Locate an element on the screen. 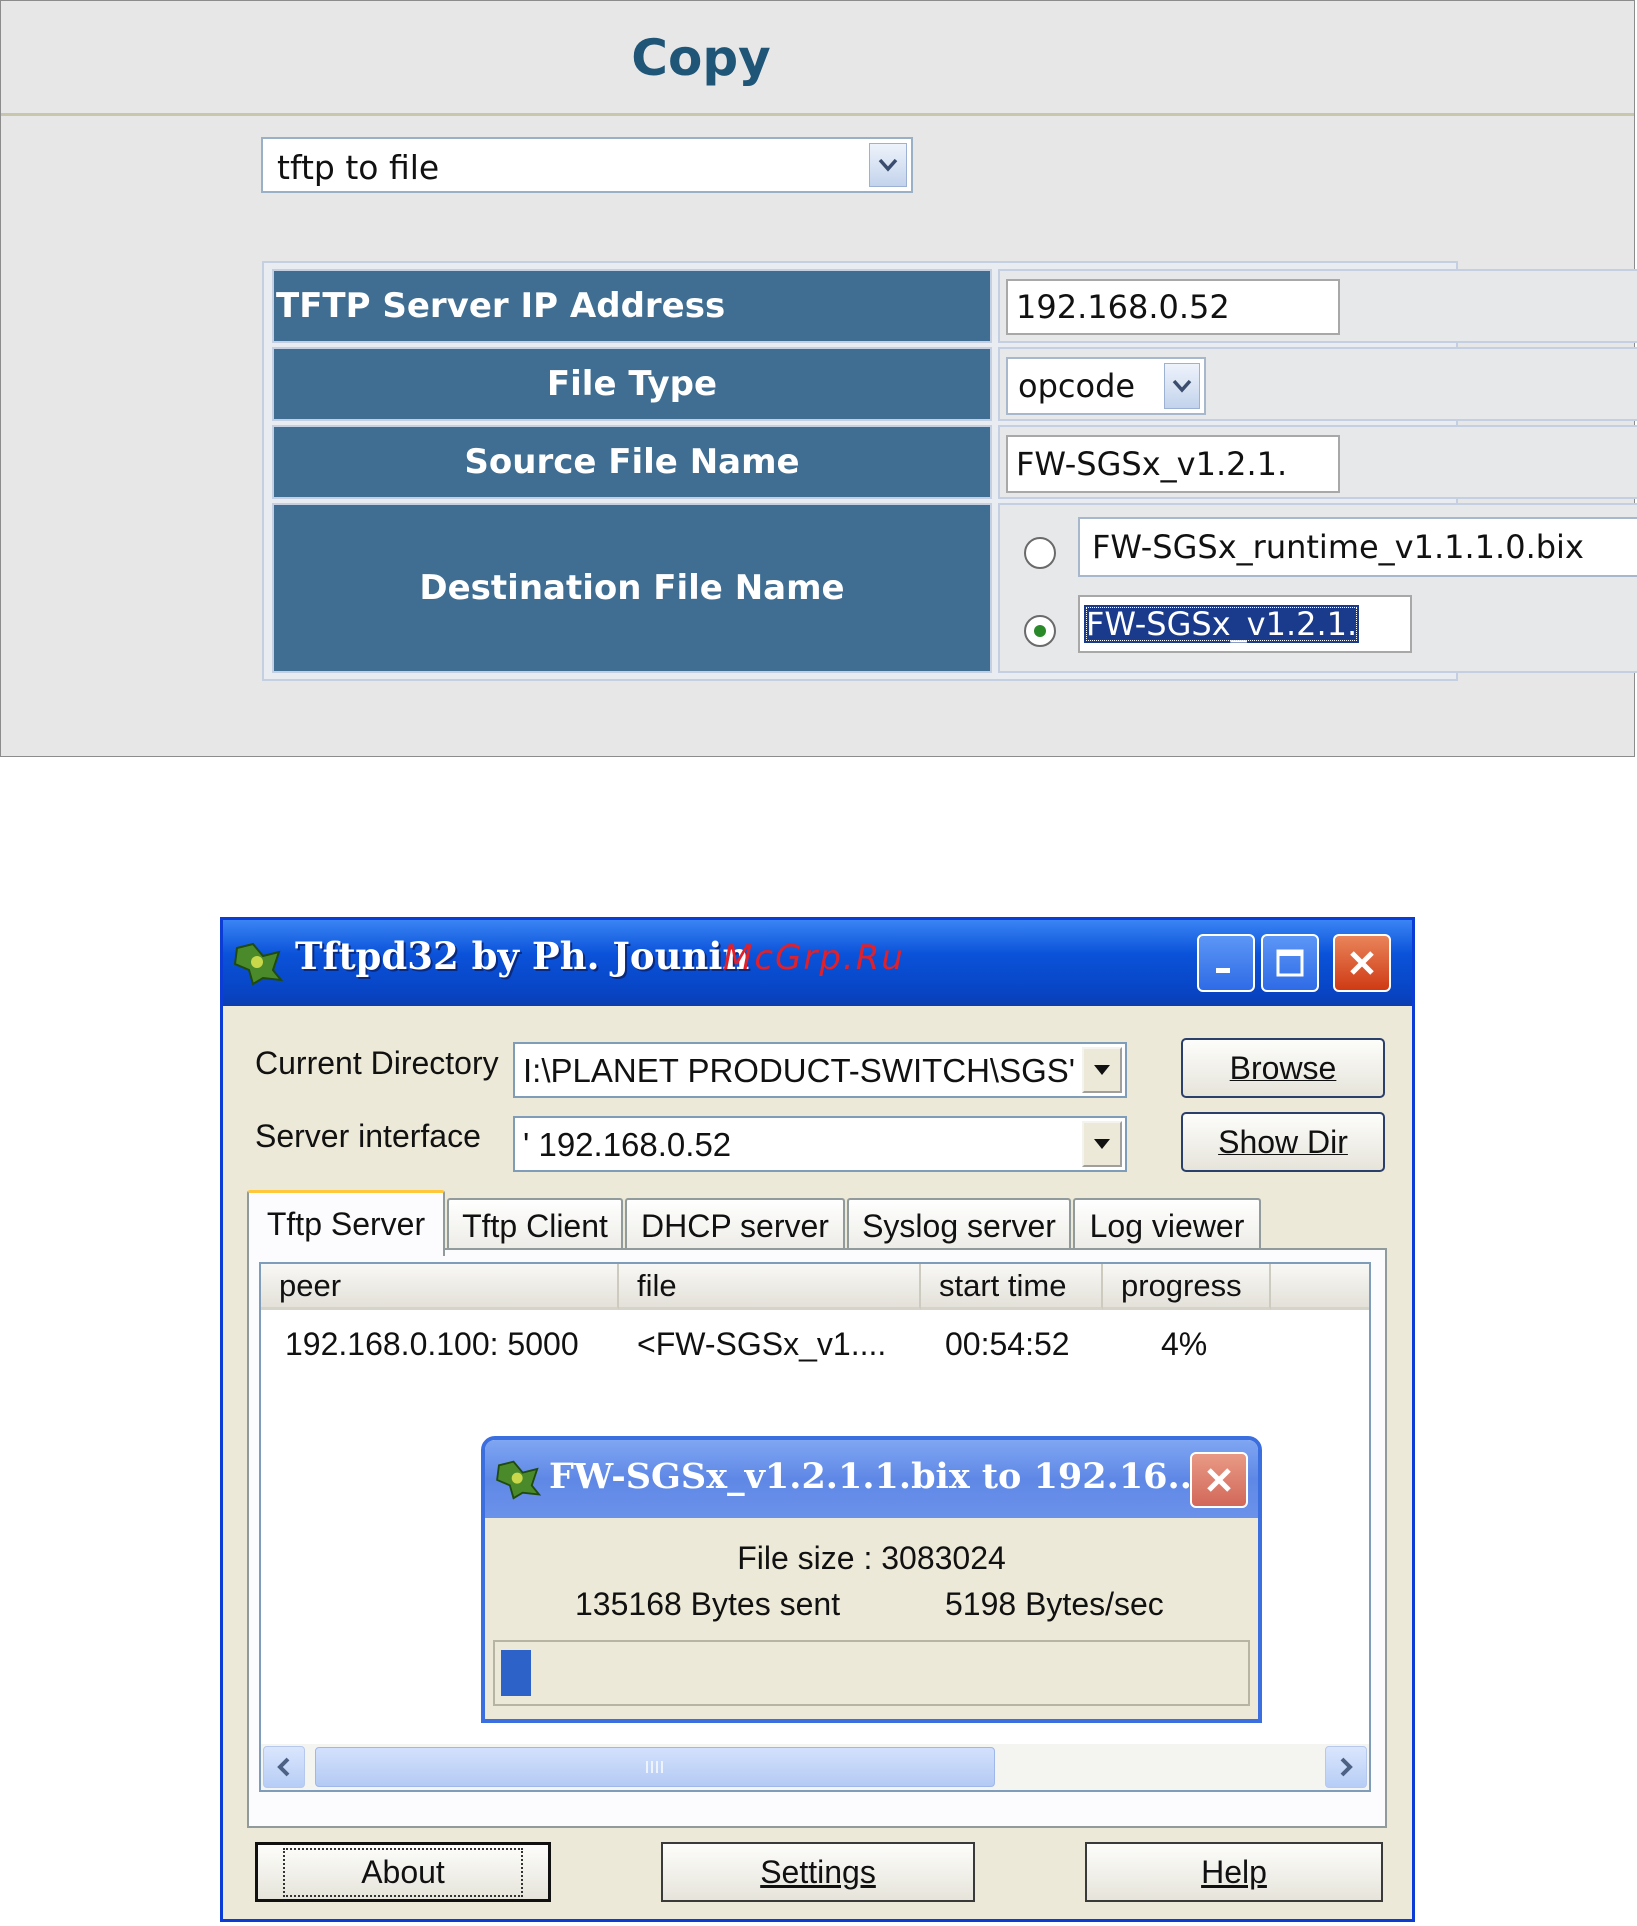 This screenshot has width=1637, height=1926. window-title: Tftpd32 by Ph. Jounin is located at coordinates (522, 956).